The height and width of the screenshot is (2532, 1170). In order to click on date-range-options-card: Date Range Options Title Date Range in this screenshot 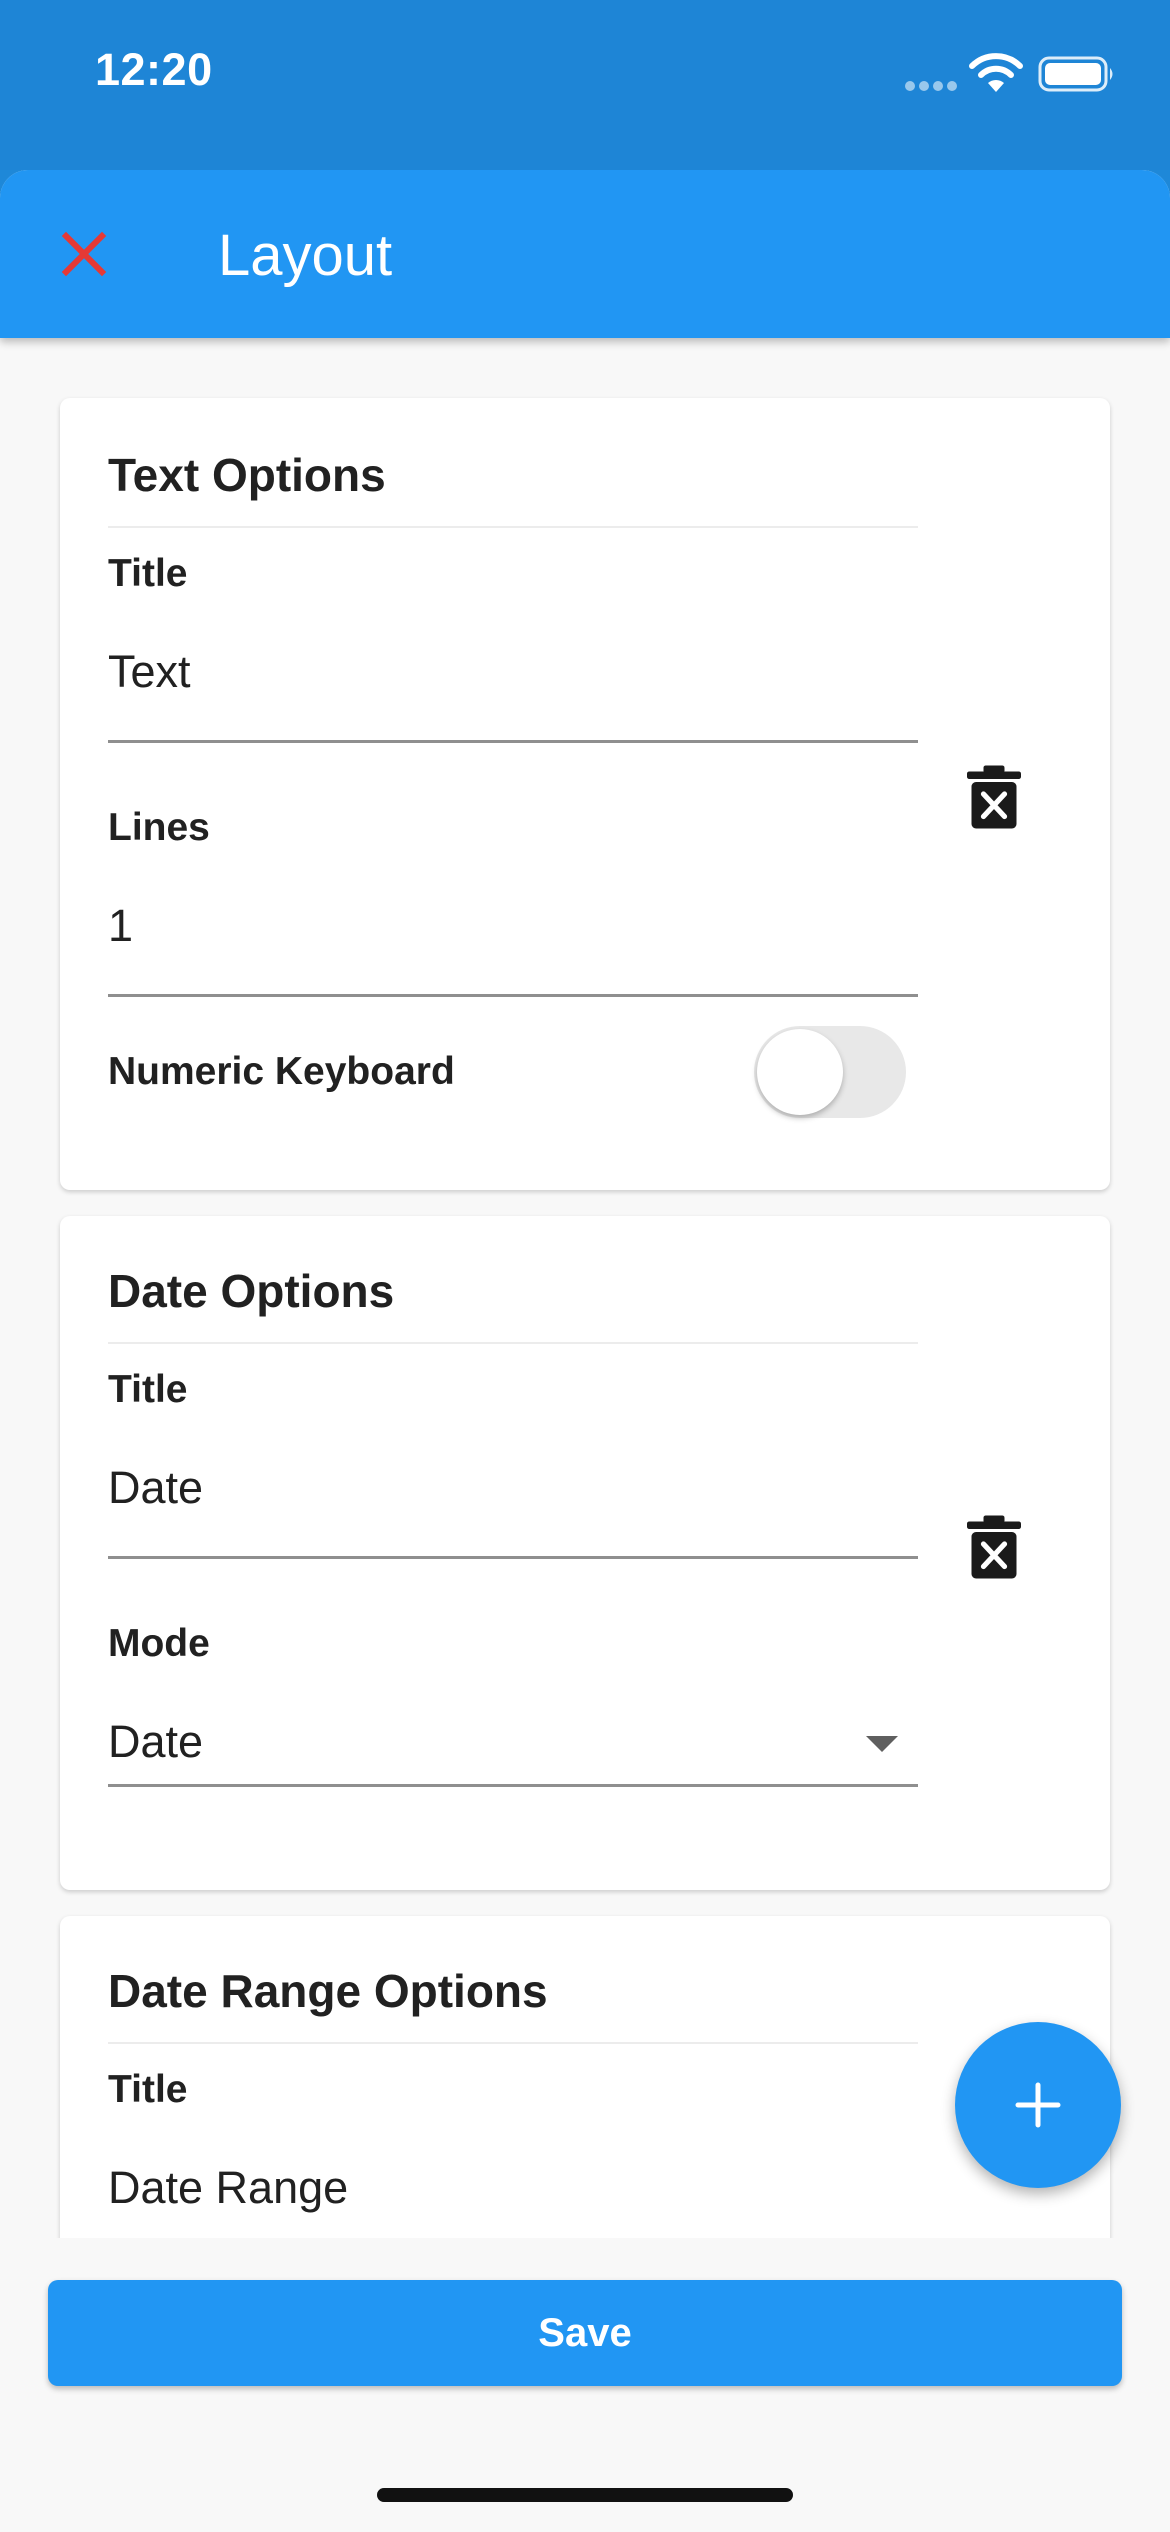, I will do `click(585, 2077)`.